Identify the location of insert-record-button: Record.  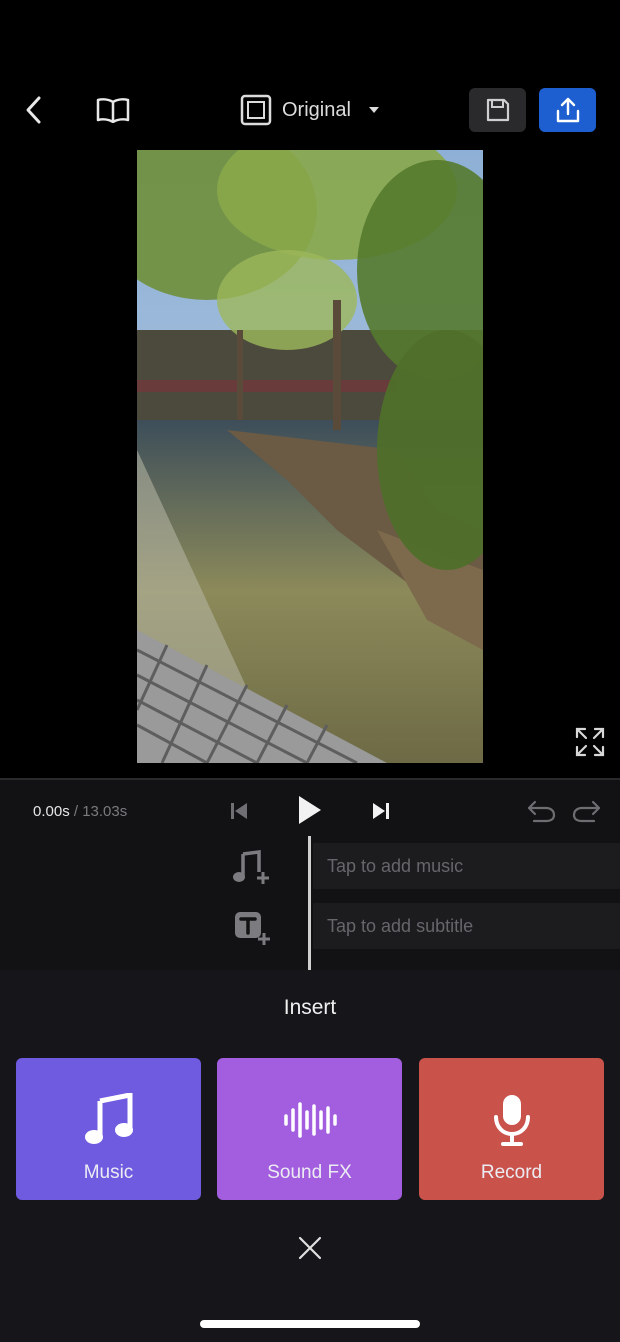
(511, 1129).